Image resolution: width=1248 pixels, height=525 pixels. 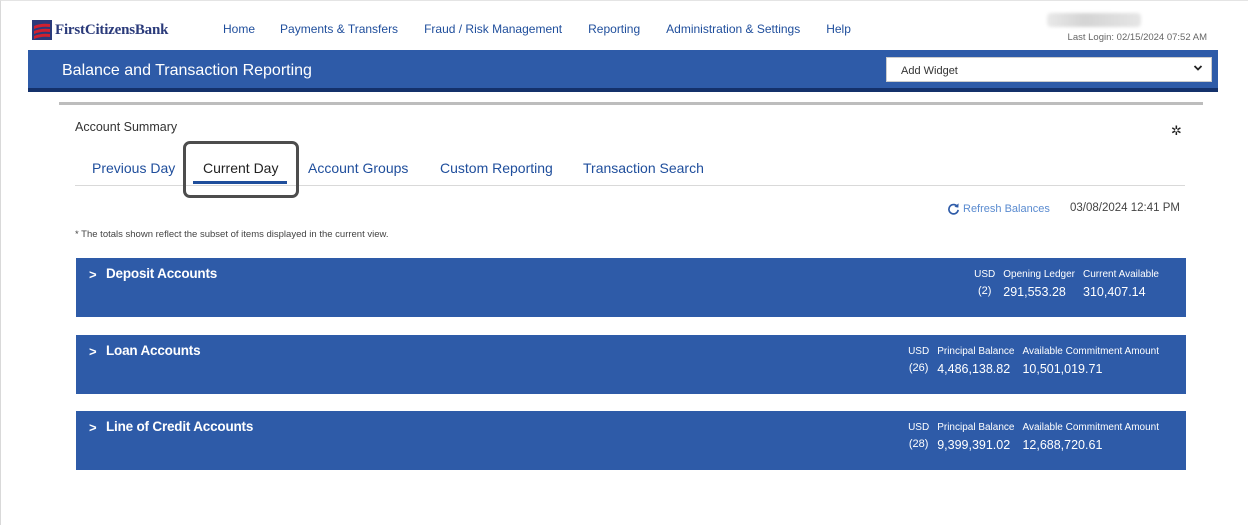 What do you see at coordinates (1094, 20) in the screenshot?
I see `user-name-redacted` at bounding box center [1094, 20].